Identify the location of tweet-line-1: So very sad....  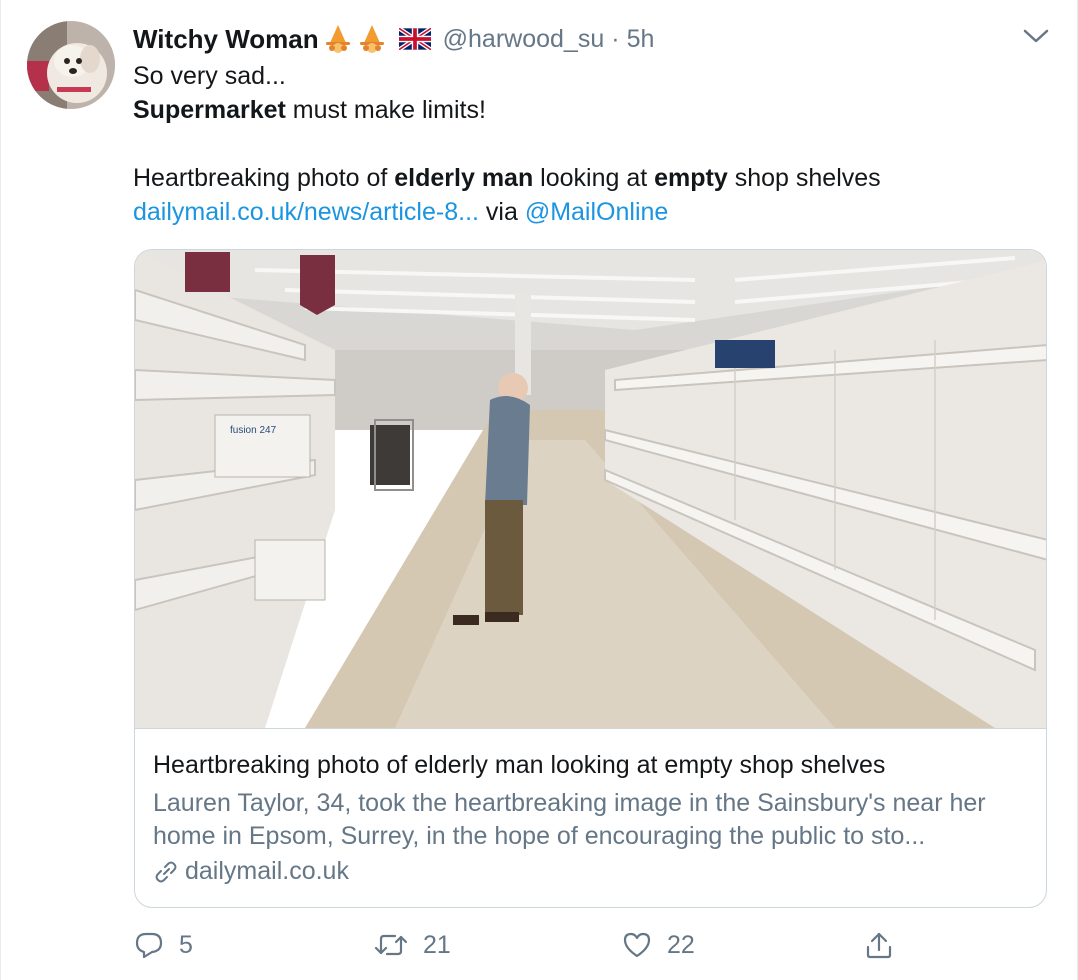
(209, 76).